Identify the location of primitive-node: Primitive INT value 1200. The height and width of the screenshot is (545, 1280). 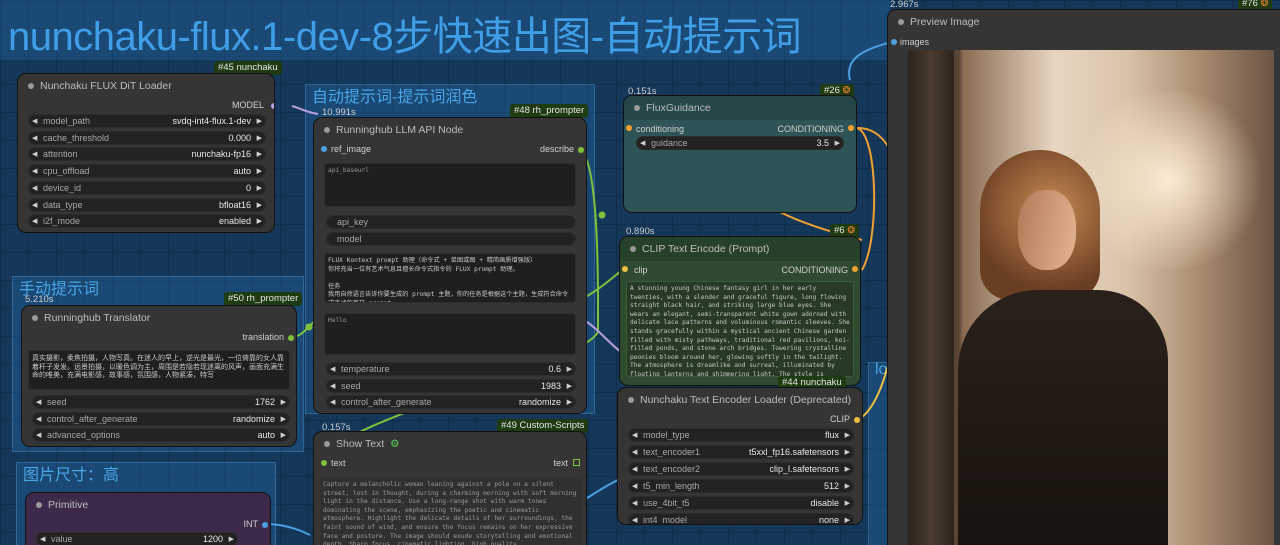
(148, 519).